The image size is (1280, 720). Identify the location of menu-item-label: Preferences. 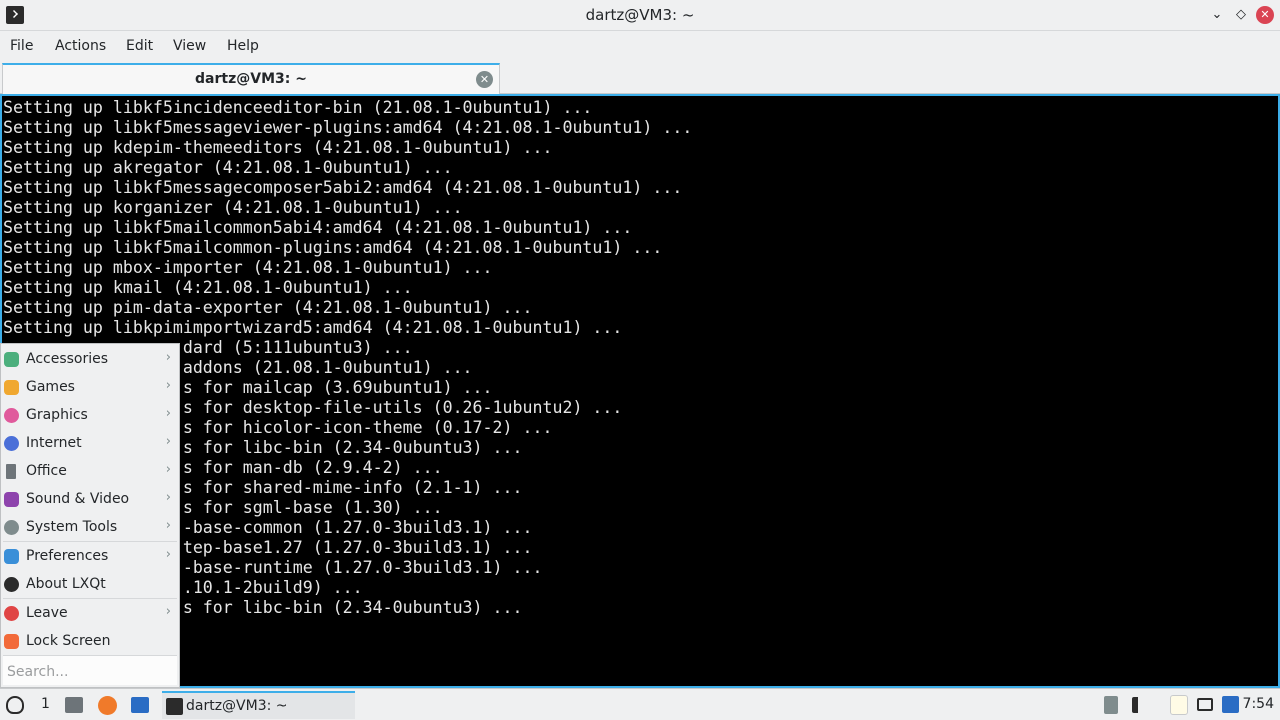
(67, 556).